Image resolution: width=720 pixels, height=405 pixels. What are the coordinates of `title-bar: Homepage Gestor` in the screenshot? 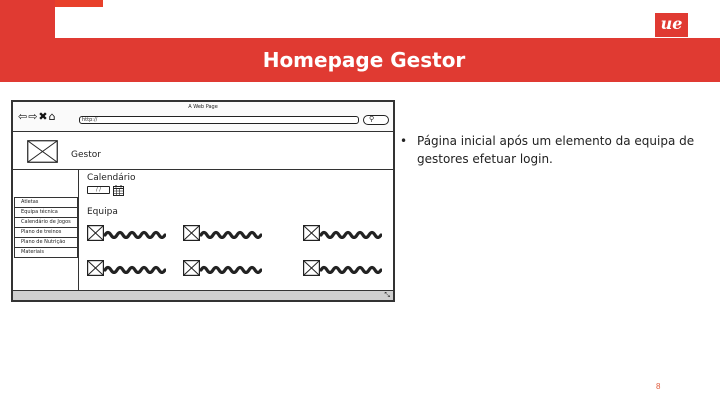 It's located at (360, 60).